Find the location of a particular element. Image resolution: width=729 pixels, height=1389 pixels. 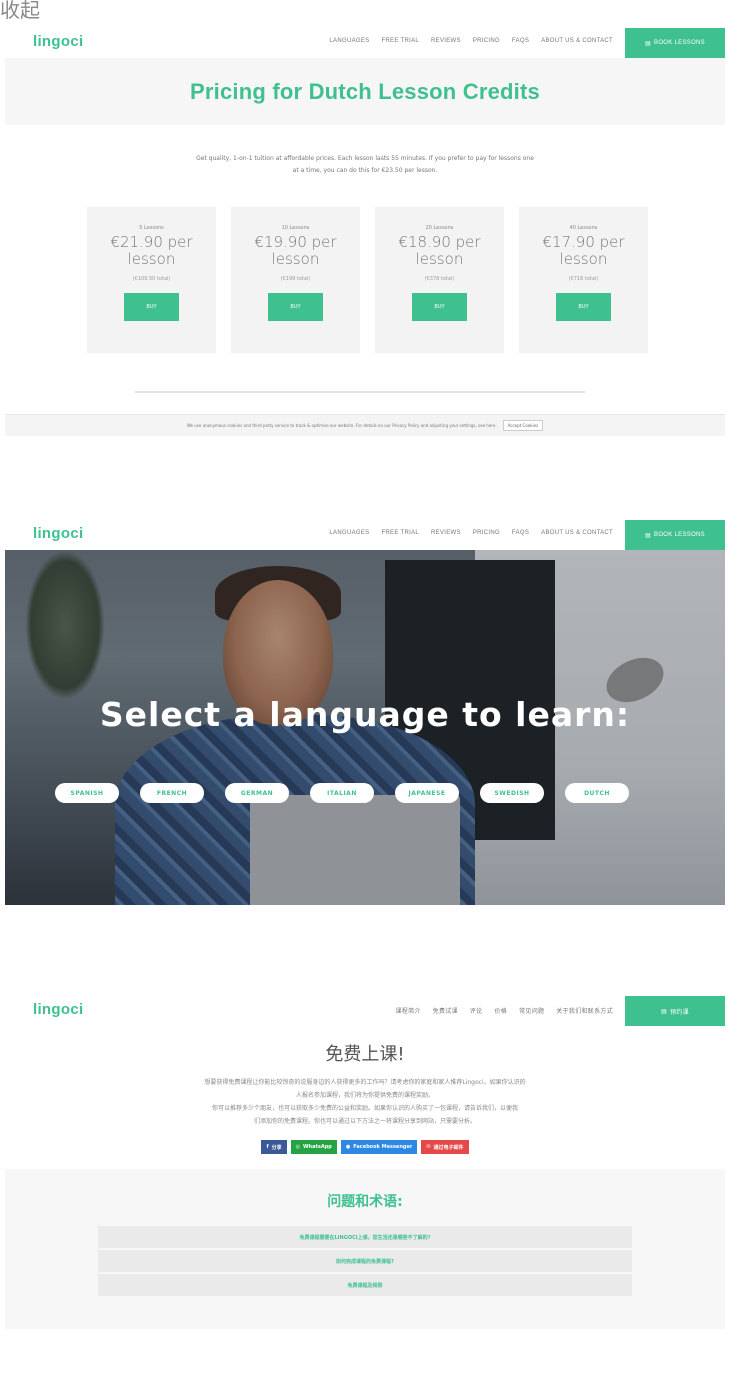

book-lessons-button: ▤ 预约课 is located at coordinates (675, 1011).